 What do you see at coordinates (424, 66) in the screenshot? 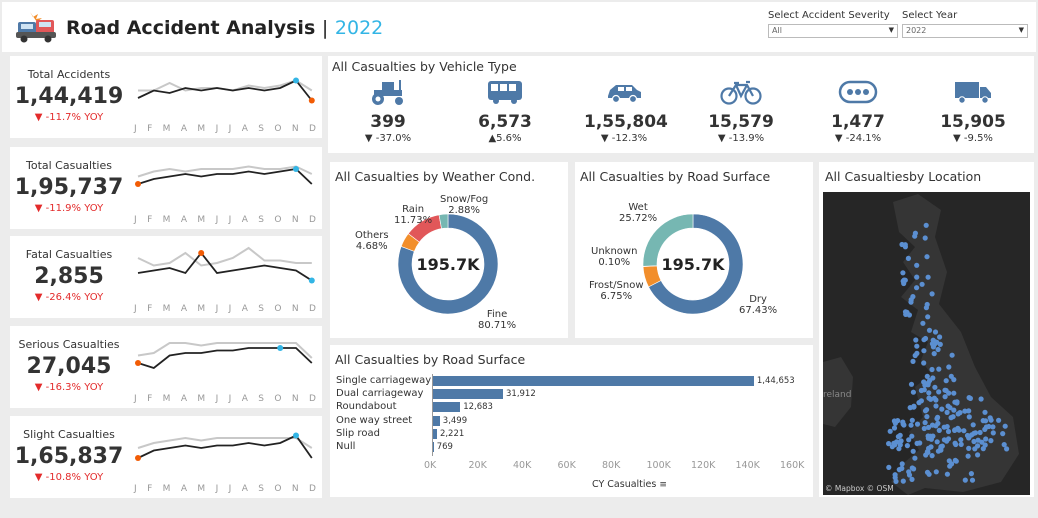
I see `vehicle-type-title: All Casualties by Vehicle Type` at bounding box center [424, 66].